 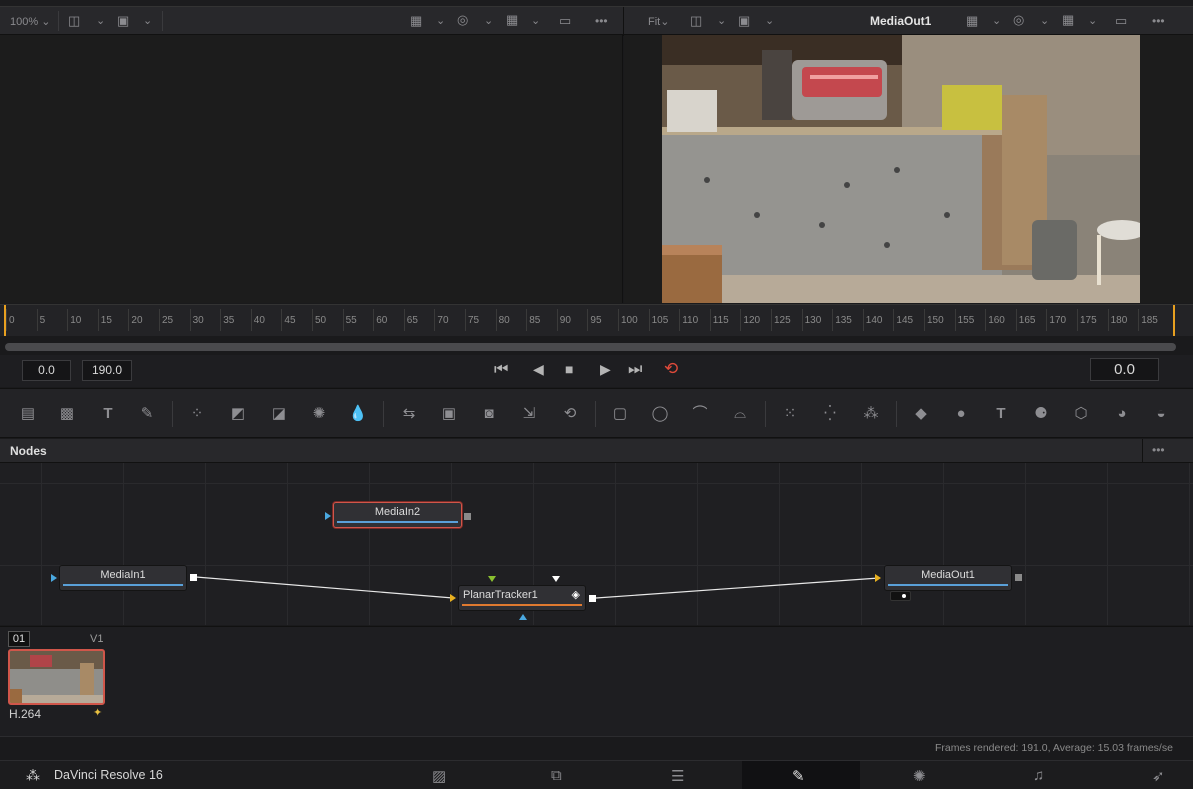 What do you see at coordinates (238, 414) in the screenshot?
I see `color-curves-tool-icon: ◩` at bounding box center [238, 414].